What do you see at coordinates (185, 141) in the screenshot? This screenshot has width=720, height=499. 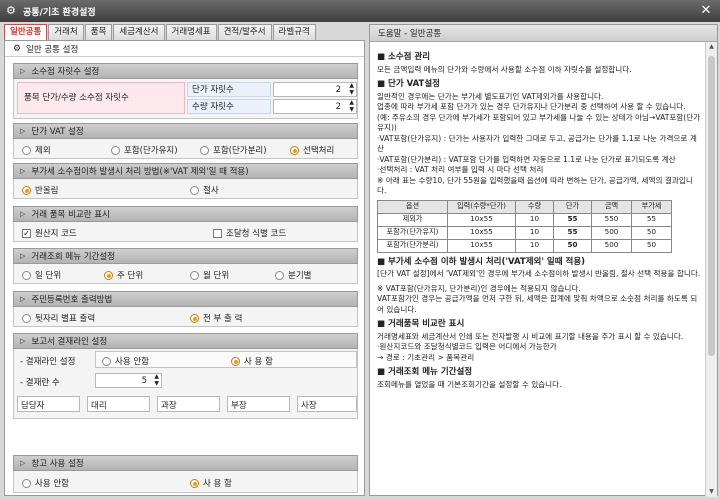 I see `vat-section: ▷ 단가 VAT 설정 제외 포함(단가유지) 포함(단가분리) 선택처리` at bounding box center [185, 141].